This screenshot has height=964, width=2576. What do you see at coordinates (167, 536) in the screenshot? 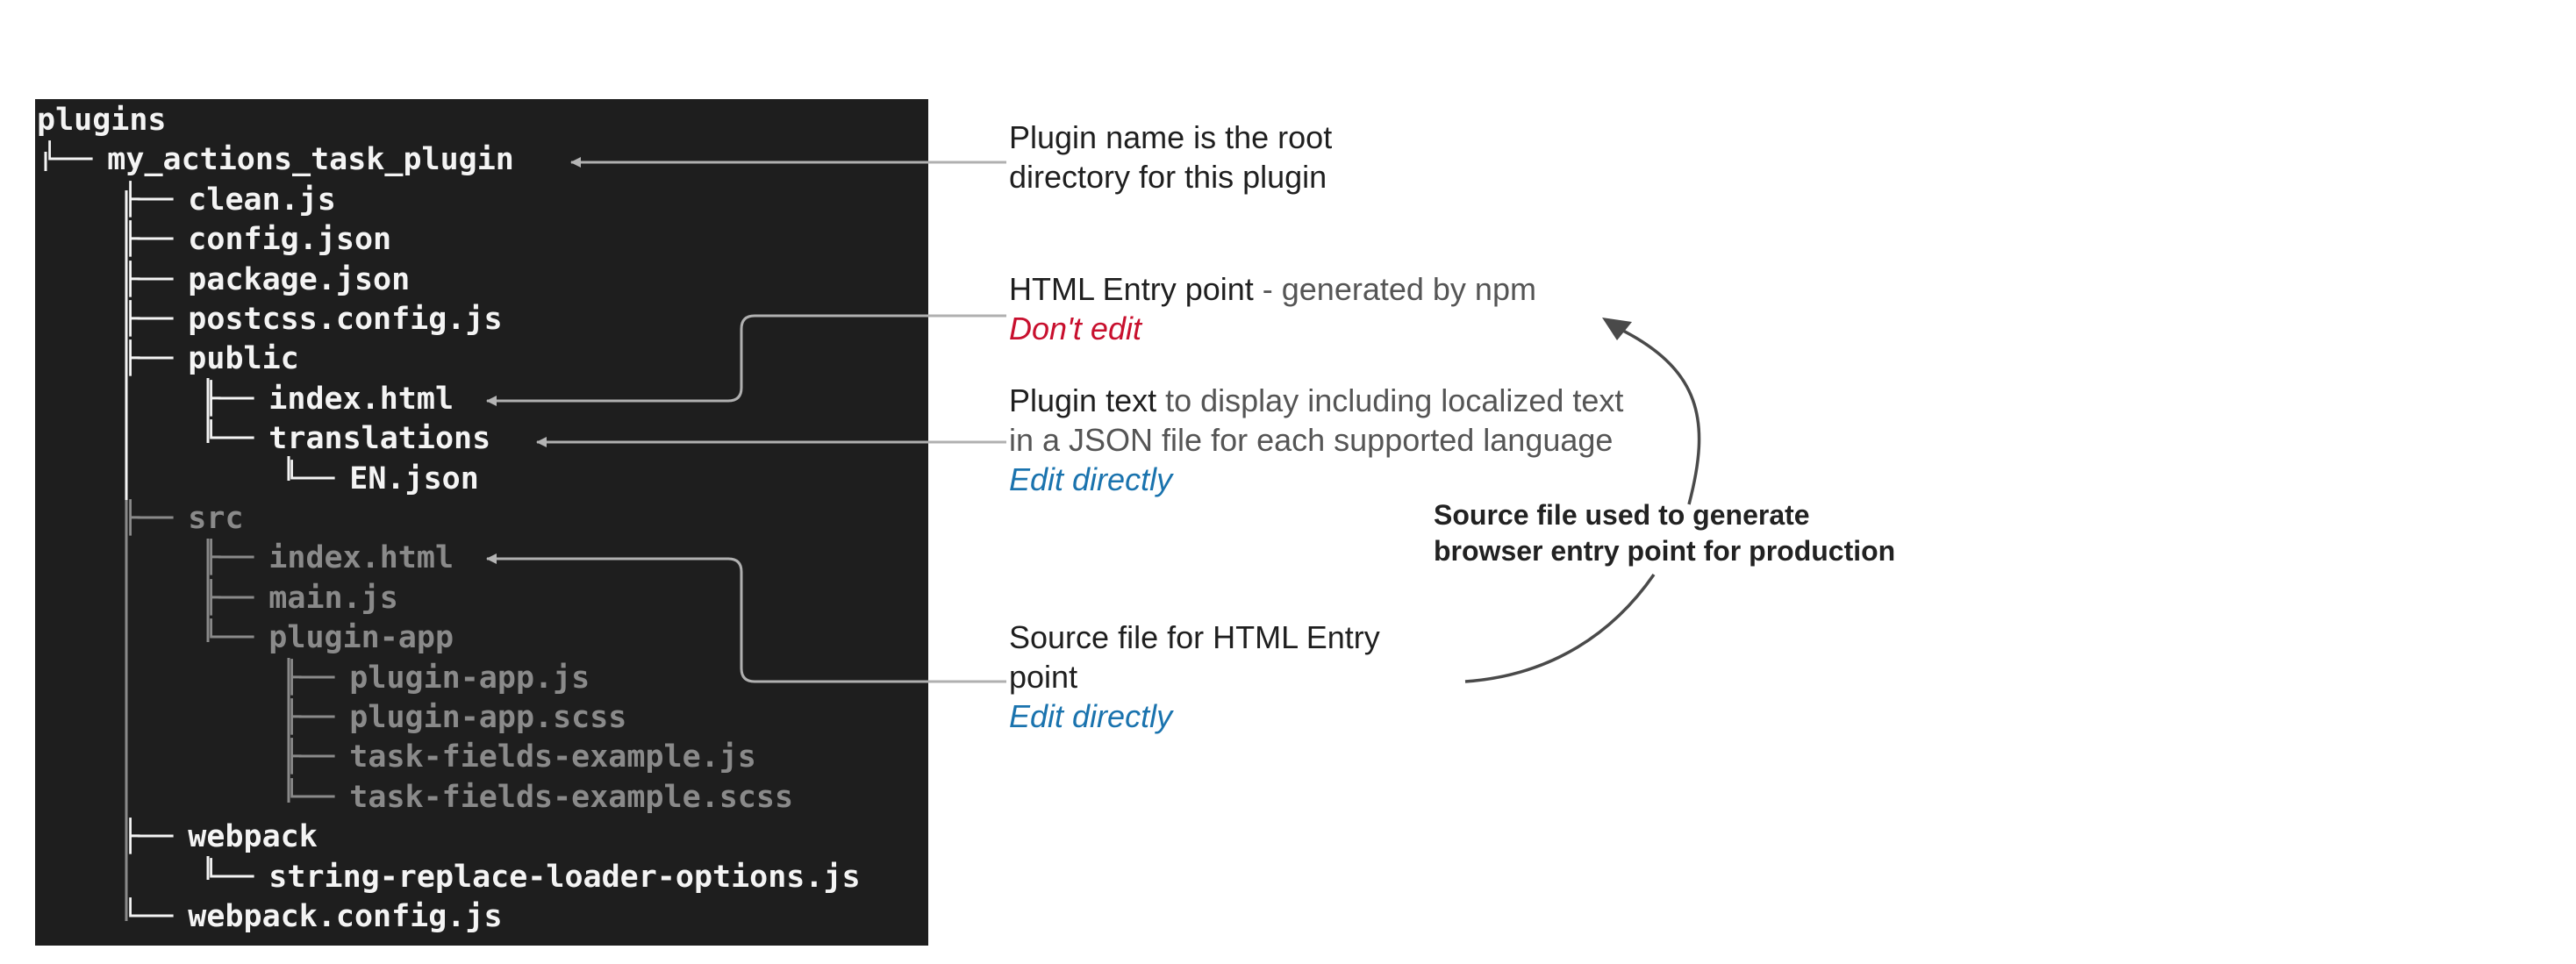
I see `tree-guide-lines` at bounding box center [167, 536].